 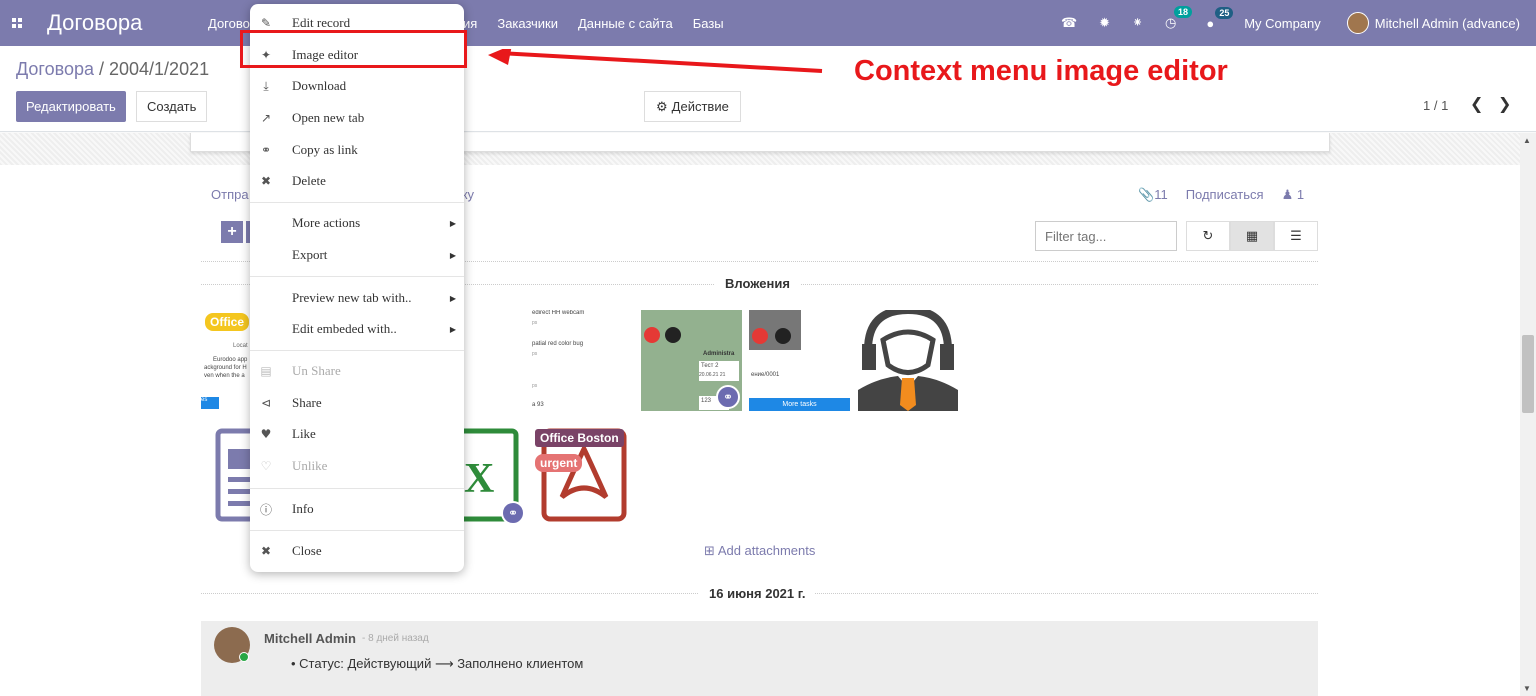 What do you see at coordinates (17, 23) in the screenshot?
I see `apps-menu-icon` at bounding box center [17, 23].